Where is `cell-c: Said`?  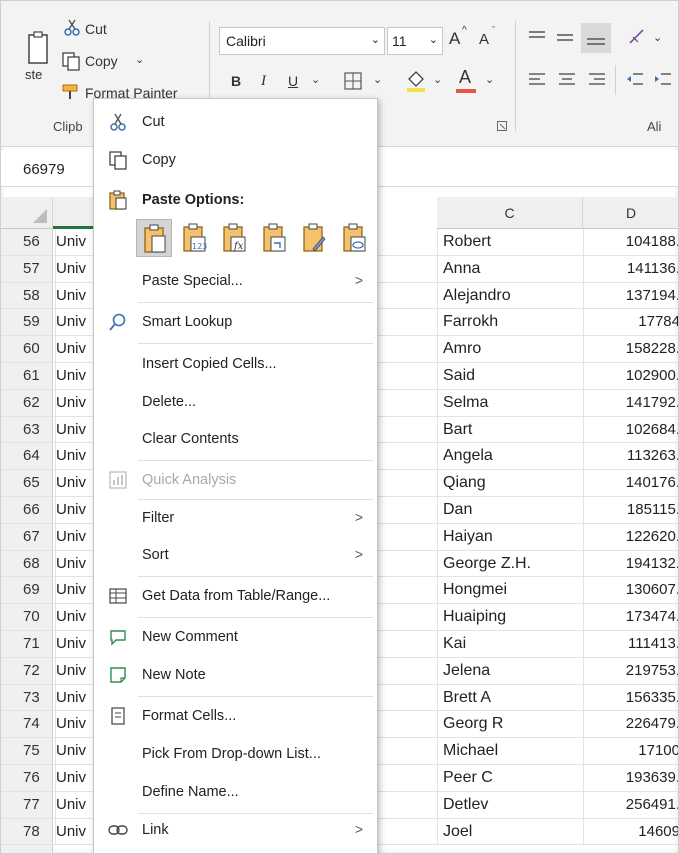
cell-c: Said is located at coordinates (510, 376).